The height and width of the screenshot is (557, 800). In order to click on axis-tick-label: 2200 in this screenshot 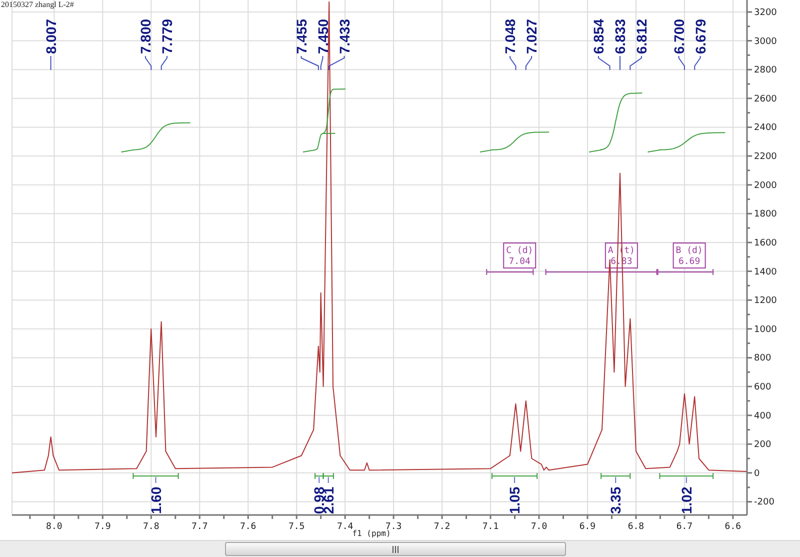, I will do `click(765, 157)`.